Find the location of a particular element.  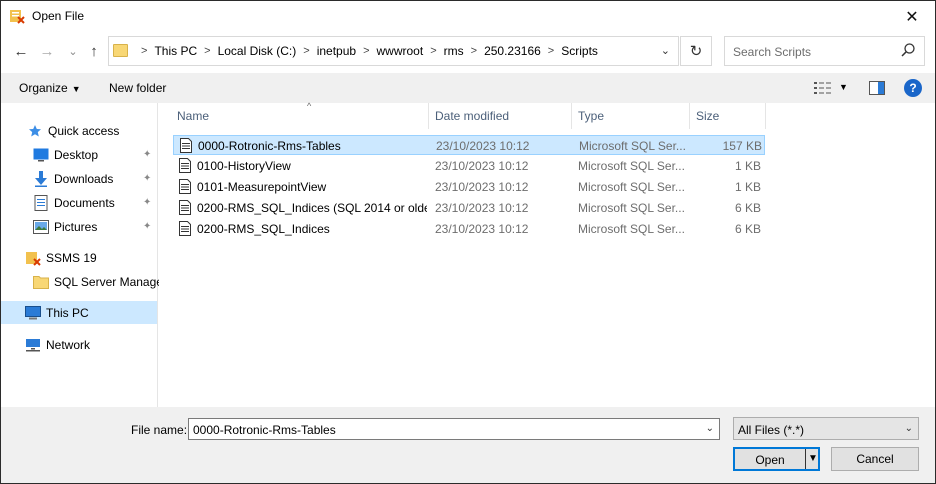

close-button: ✕ is located at coordinates (912, 16).